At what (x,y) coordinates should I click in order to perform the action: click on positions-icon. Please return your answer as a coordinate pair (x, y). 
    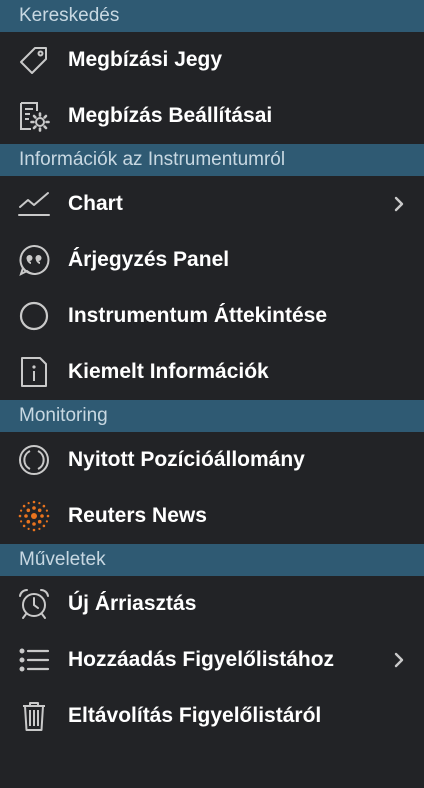
    Looking at the image, I should click on (34, 460).